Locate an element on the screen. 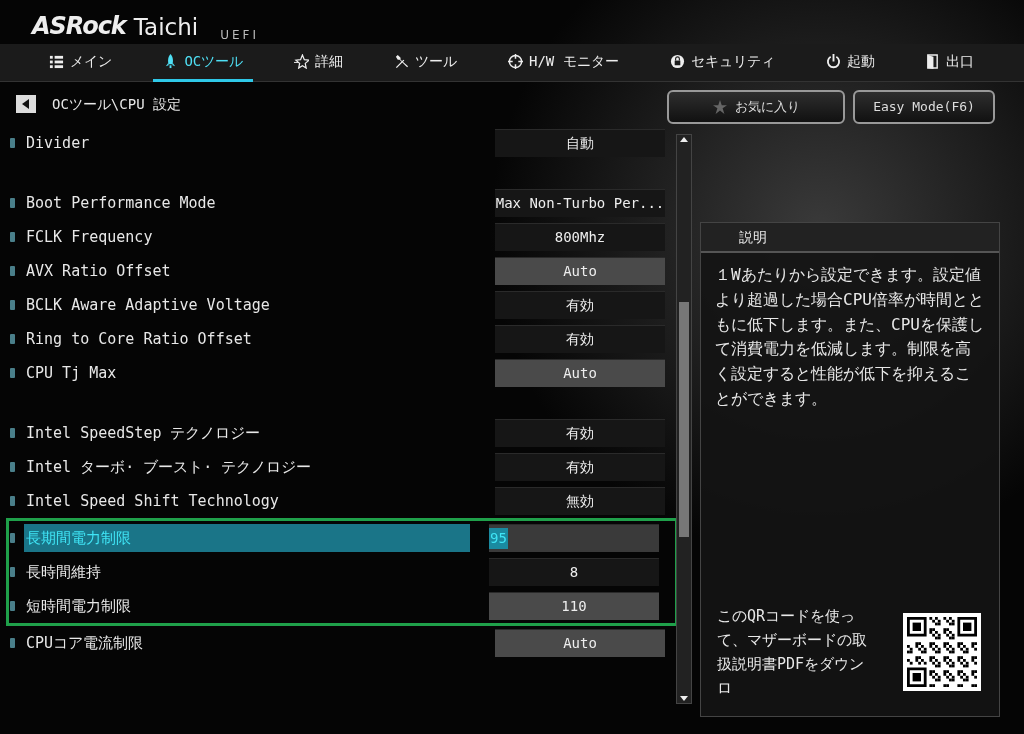  setting-label: Intel ターボ· ブースト· テクノロジー is located at coordinates (250, 467).